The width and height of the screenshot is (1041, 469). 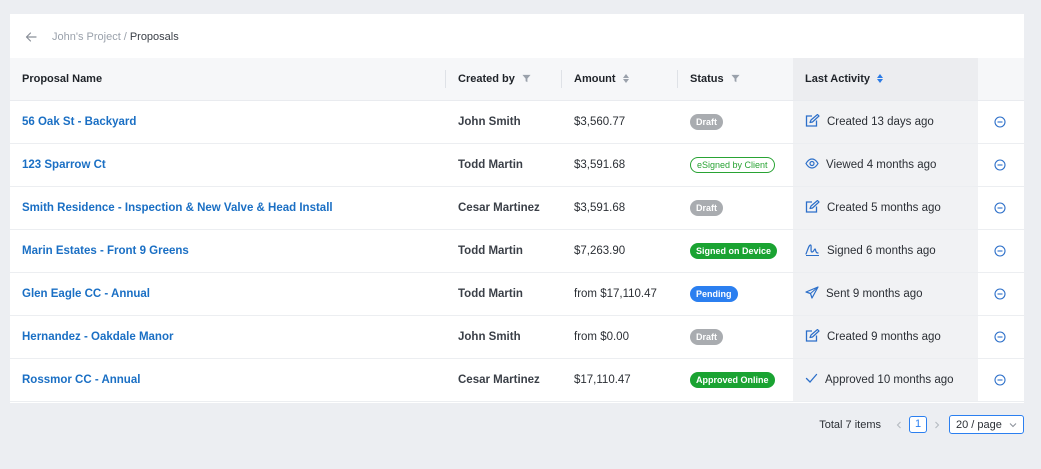 I want to click on cell-last-activity: Signed 6 months ago, so click(x=885, y=251).